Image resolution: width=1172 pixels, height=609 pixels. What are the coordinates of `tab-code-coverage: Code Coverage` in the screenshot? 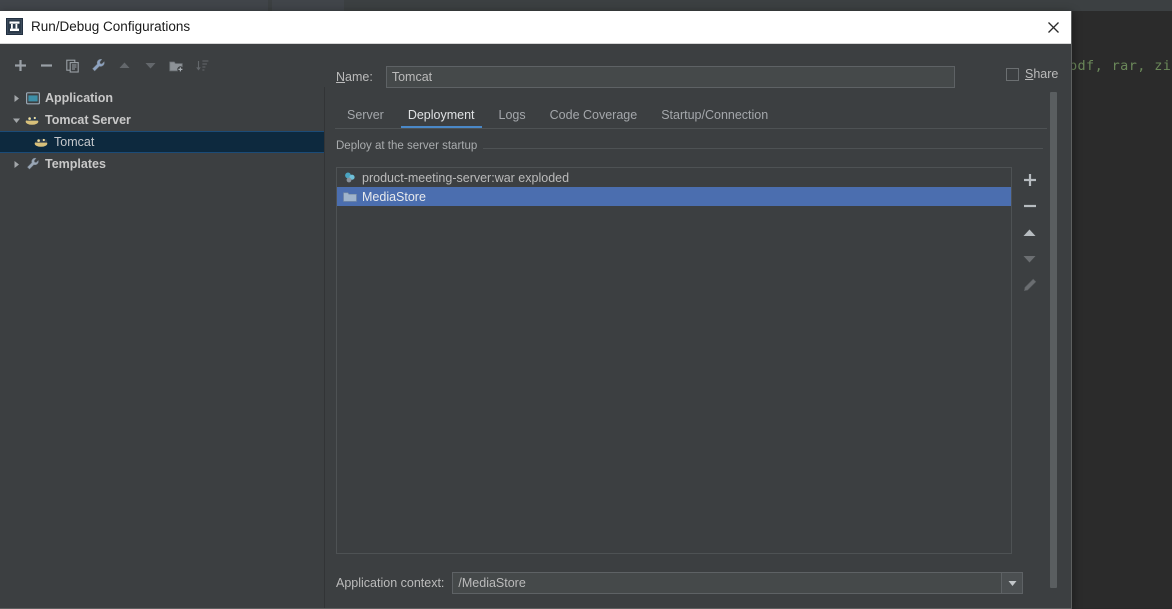 It's located at (594, 114).